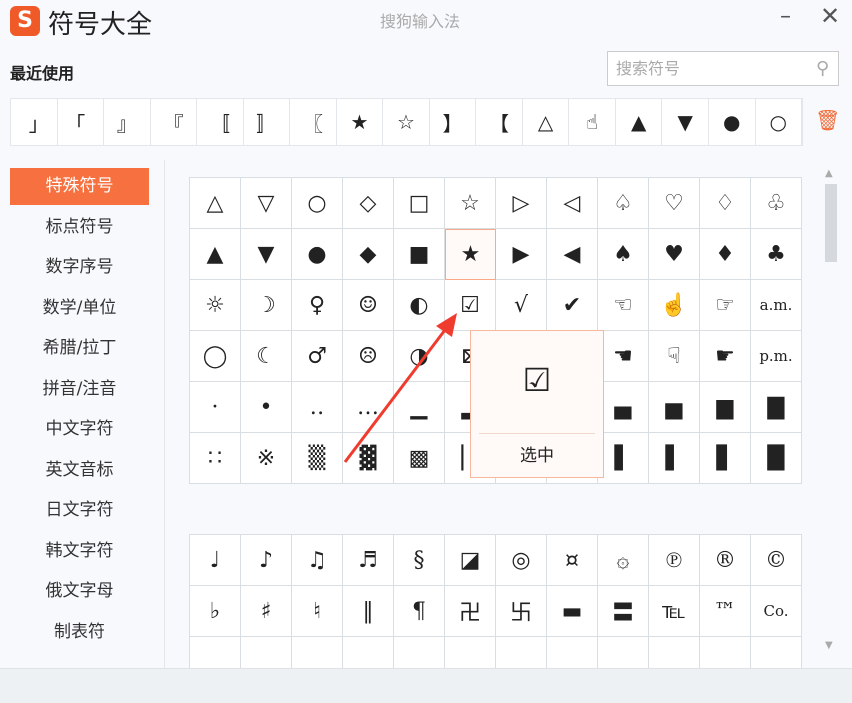 This screenshot has width=852, height=703. What do you see at coordinates (266, 458) in the screenshot?
I see `symbol-cell: ※` at bounding box center [266, 458].